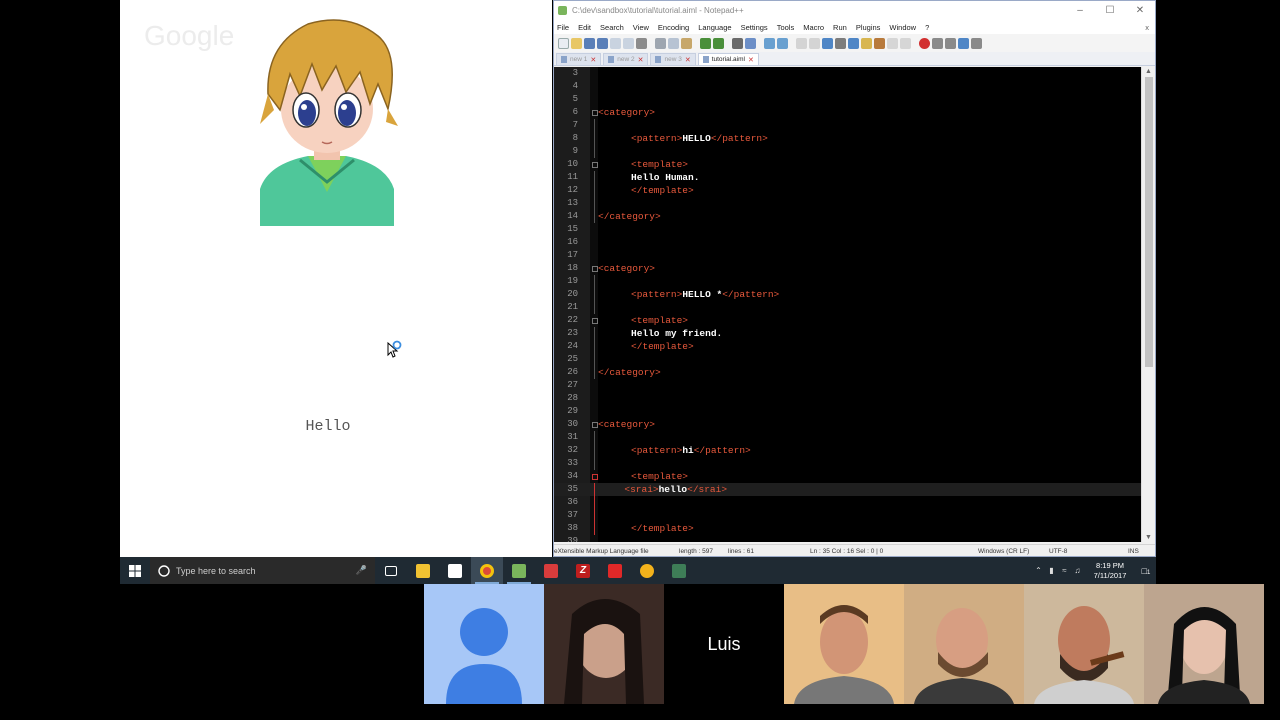 This screenshot has height=720, width=1280. What do you see at coordinates (1064, 570) in the screenshot?
I see `wifi-icon: ≈` at bounding box center [1064, 570].